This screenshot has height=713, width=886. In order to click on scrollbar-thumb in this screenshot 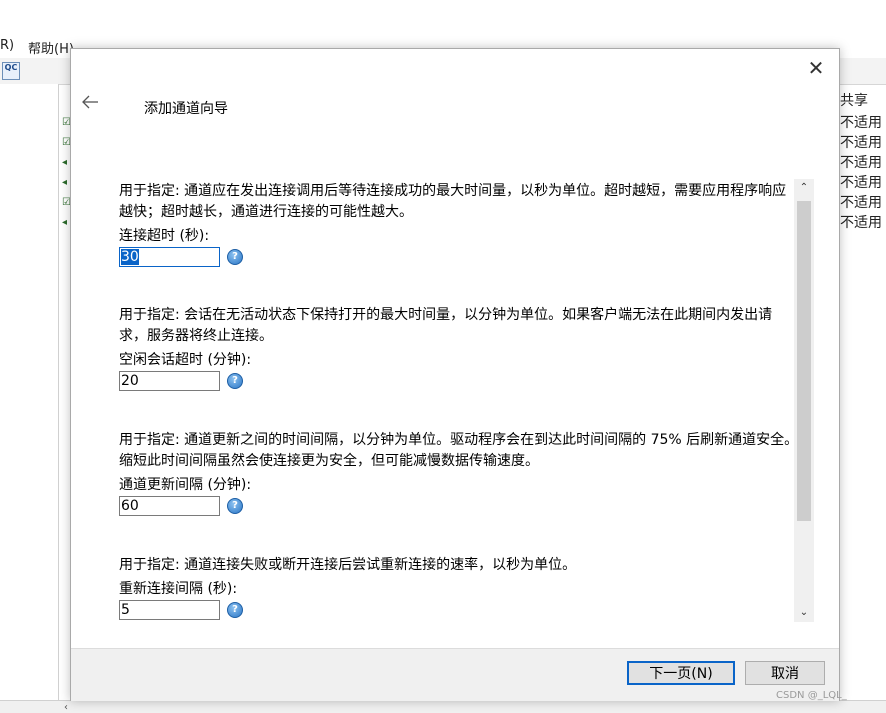, I will do `click(804, 361)`.